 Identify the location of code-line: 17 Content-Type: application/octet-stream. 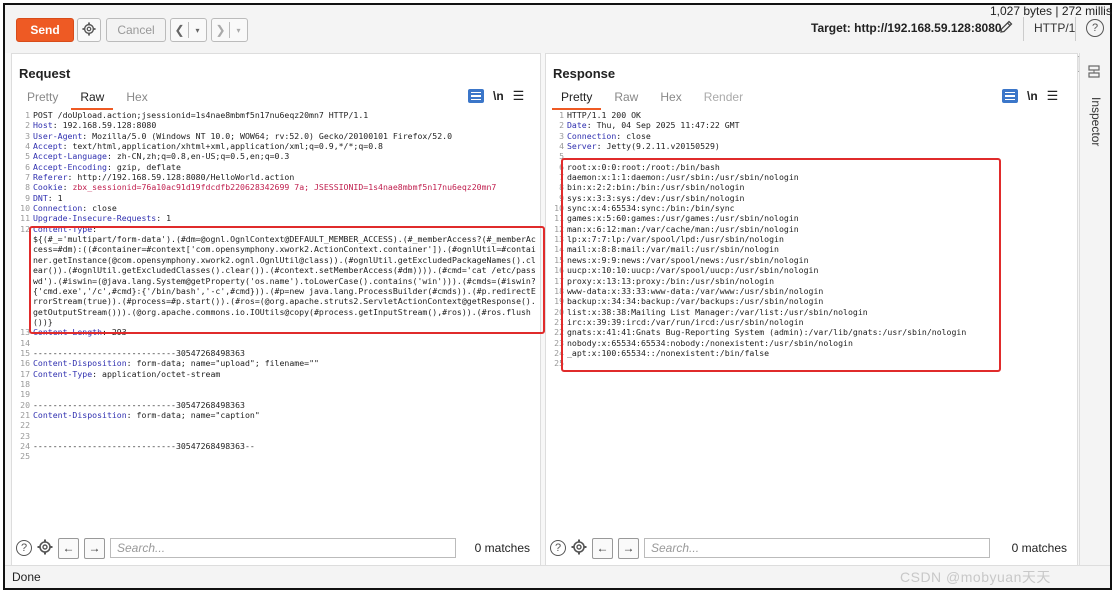
(276, 374).